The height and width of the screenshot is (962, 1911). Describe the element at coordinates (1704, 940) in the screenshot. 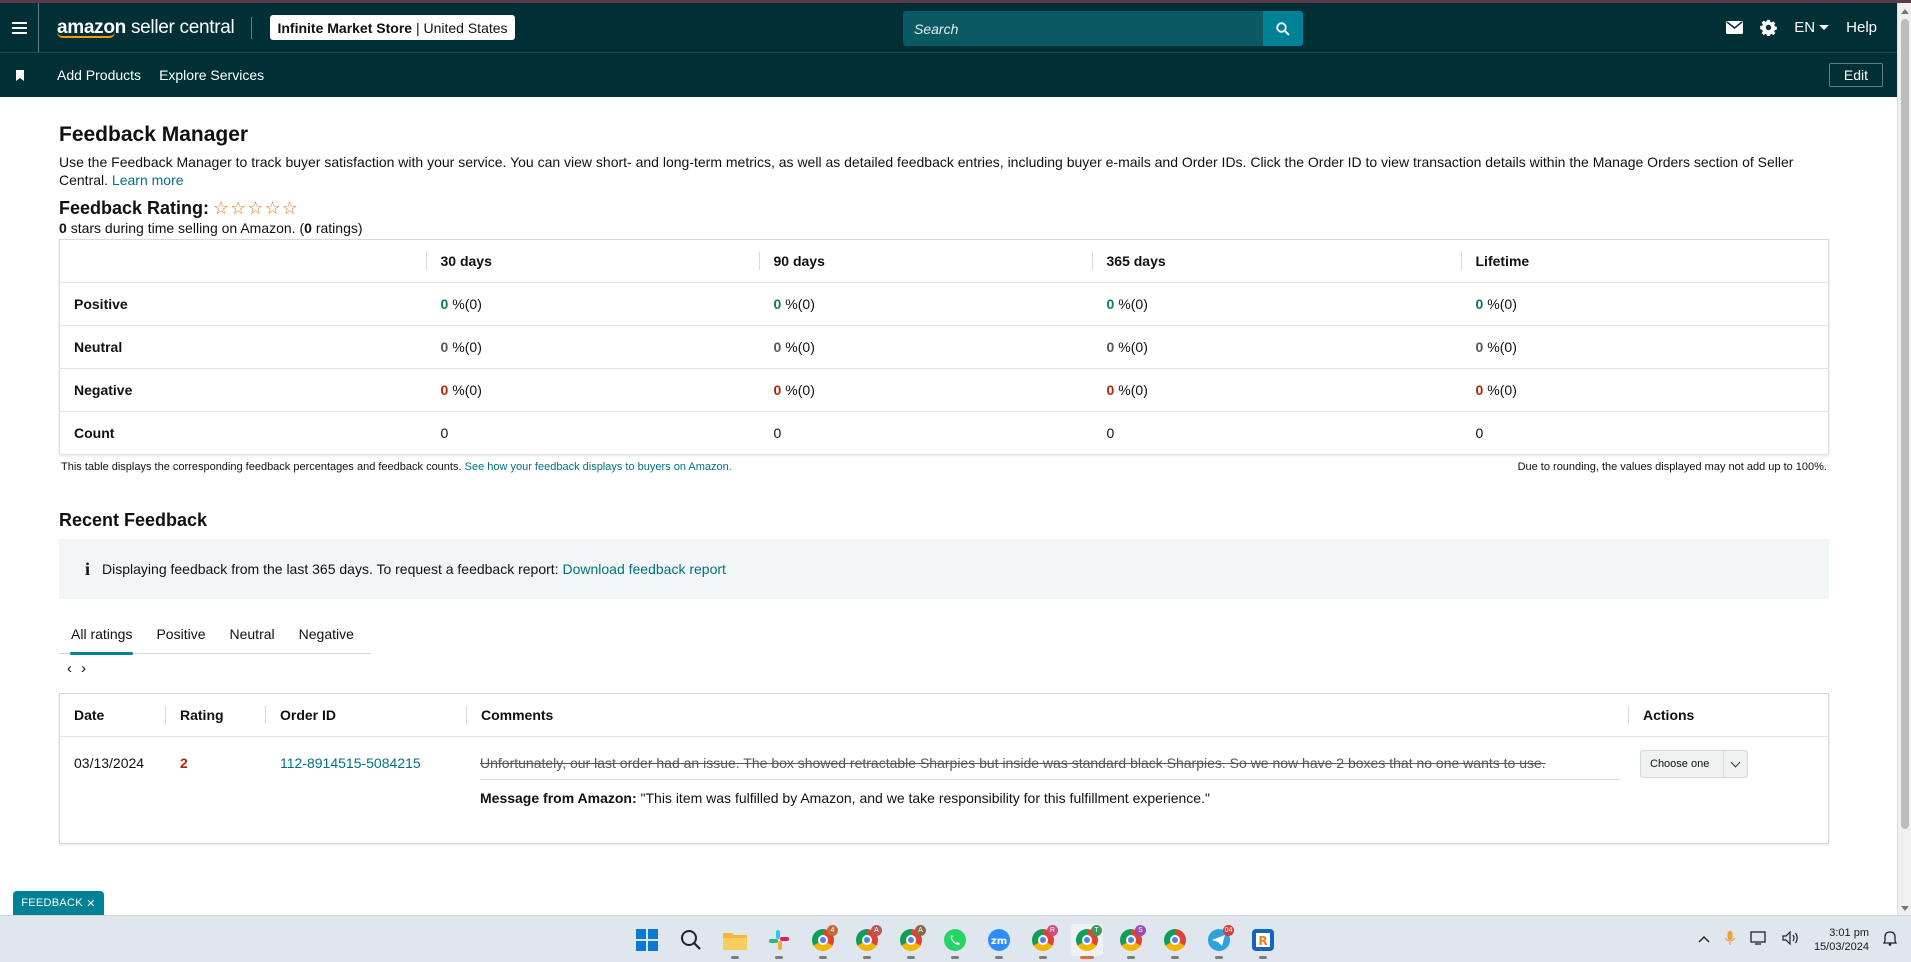

I see `chevron-up-icon` at that location.